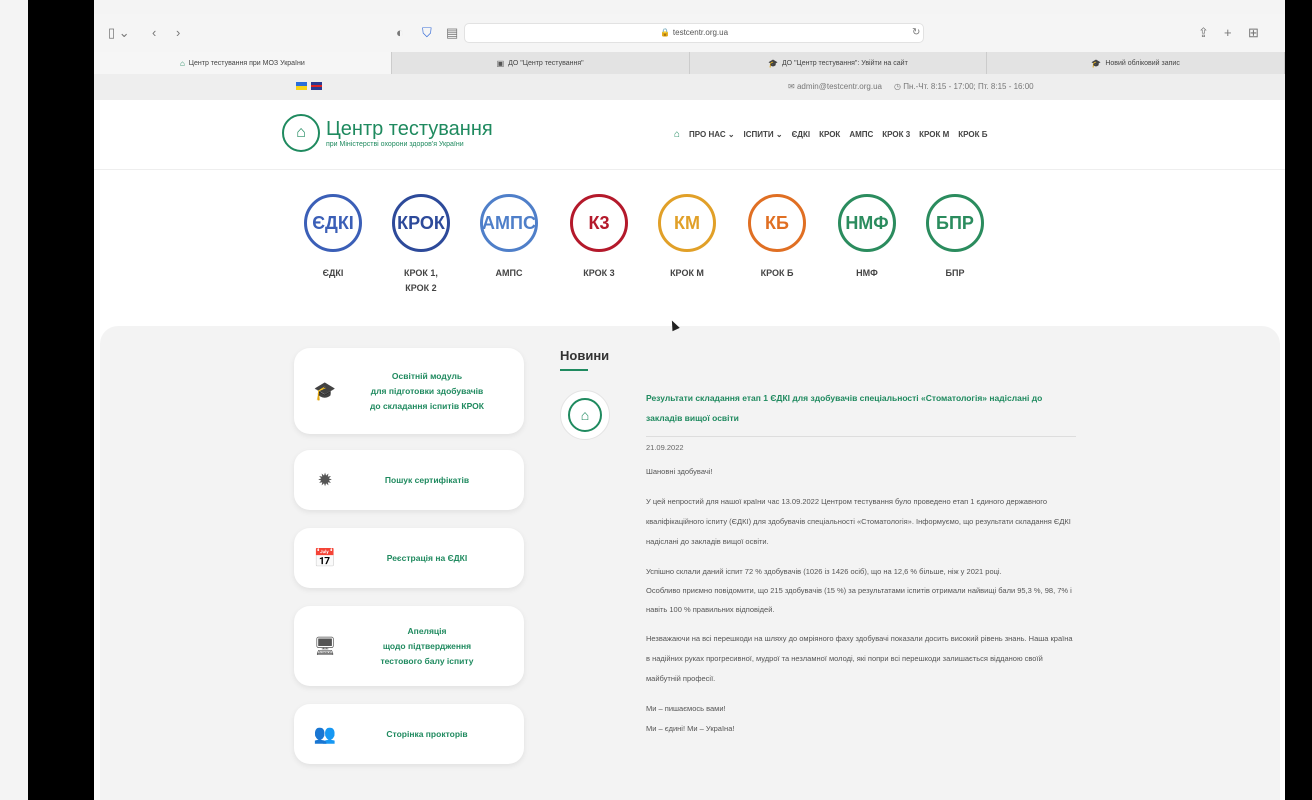 This screenshot has width=1312, height=800. What do you see at coordinates (14, 400) in the screenshot?
I see `left-edge` at bounding box center [14, 400].